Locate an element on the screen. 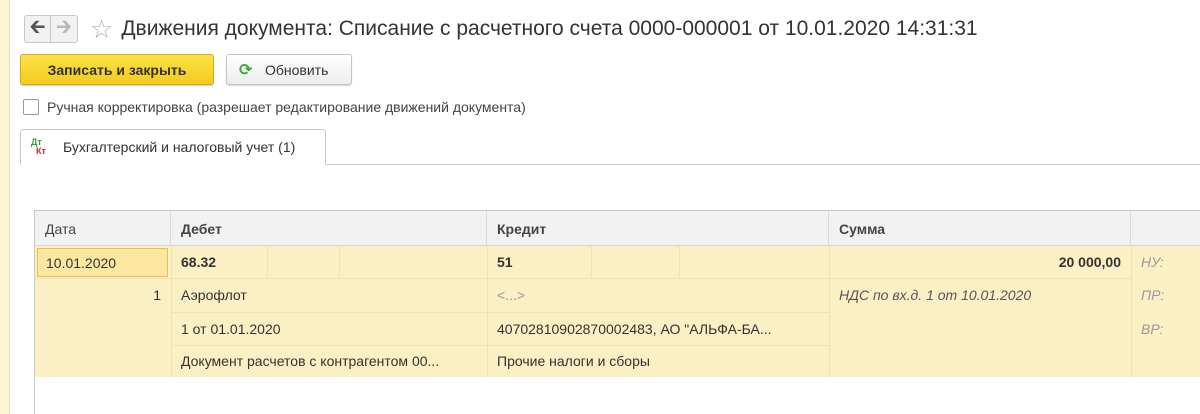  column-header-debit: Дебет is located at coordinates (329, 228).